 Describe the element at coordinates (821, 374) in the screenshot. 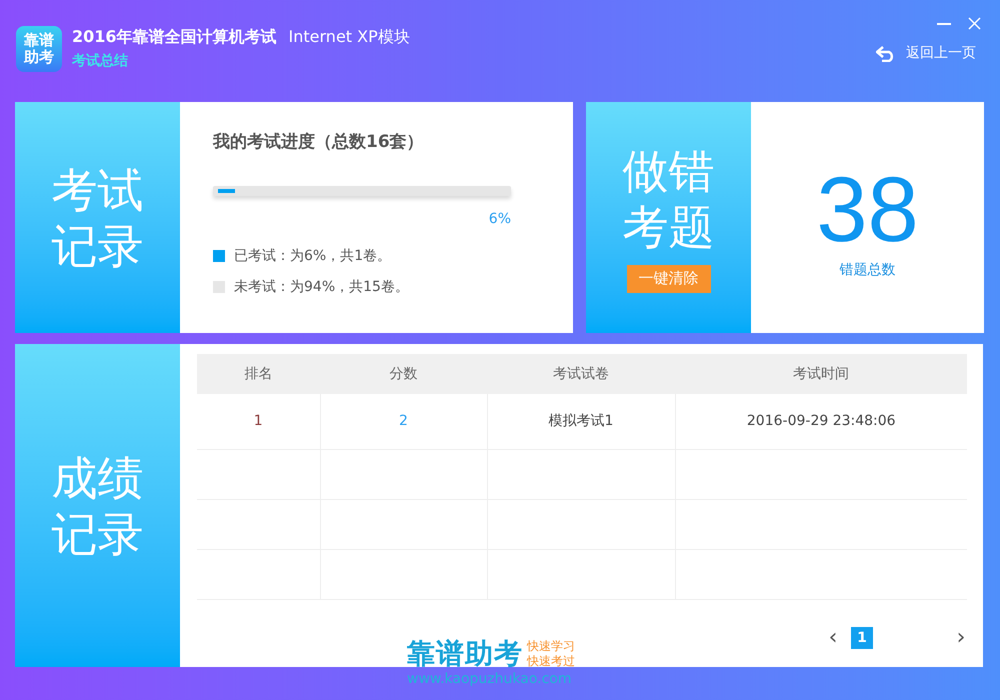

I see `column-header: 考试时间` at that location.